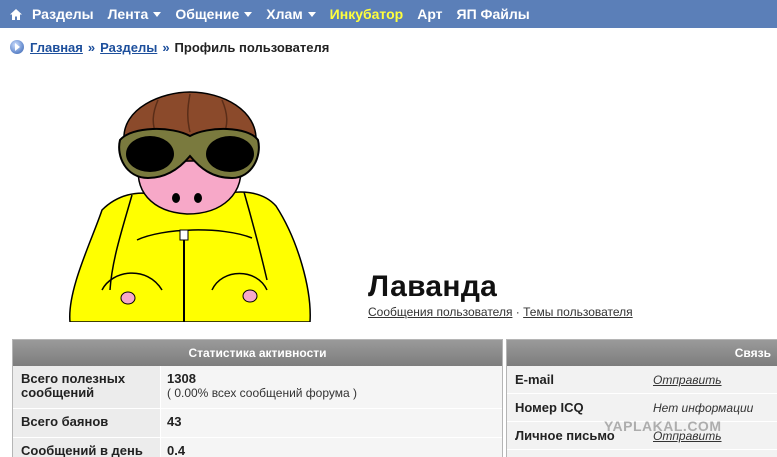  Describe the element at coordinates (578, 312) in the screenshot. I see `user-topics-link: Темы пользователя` at that location.